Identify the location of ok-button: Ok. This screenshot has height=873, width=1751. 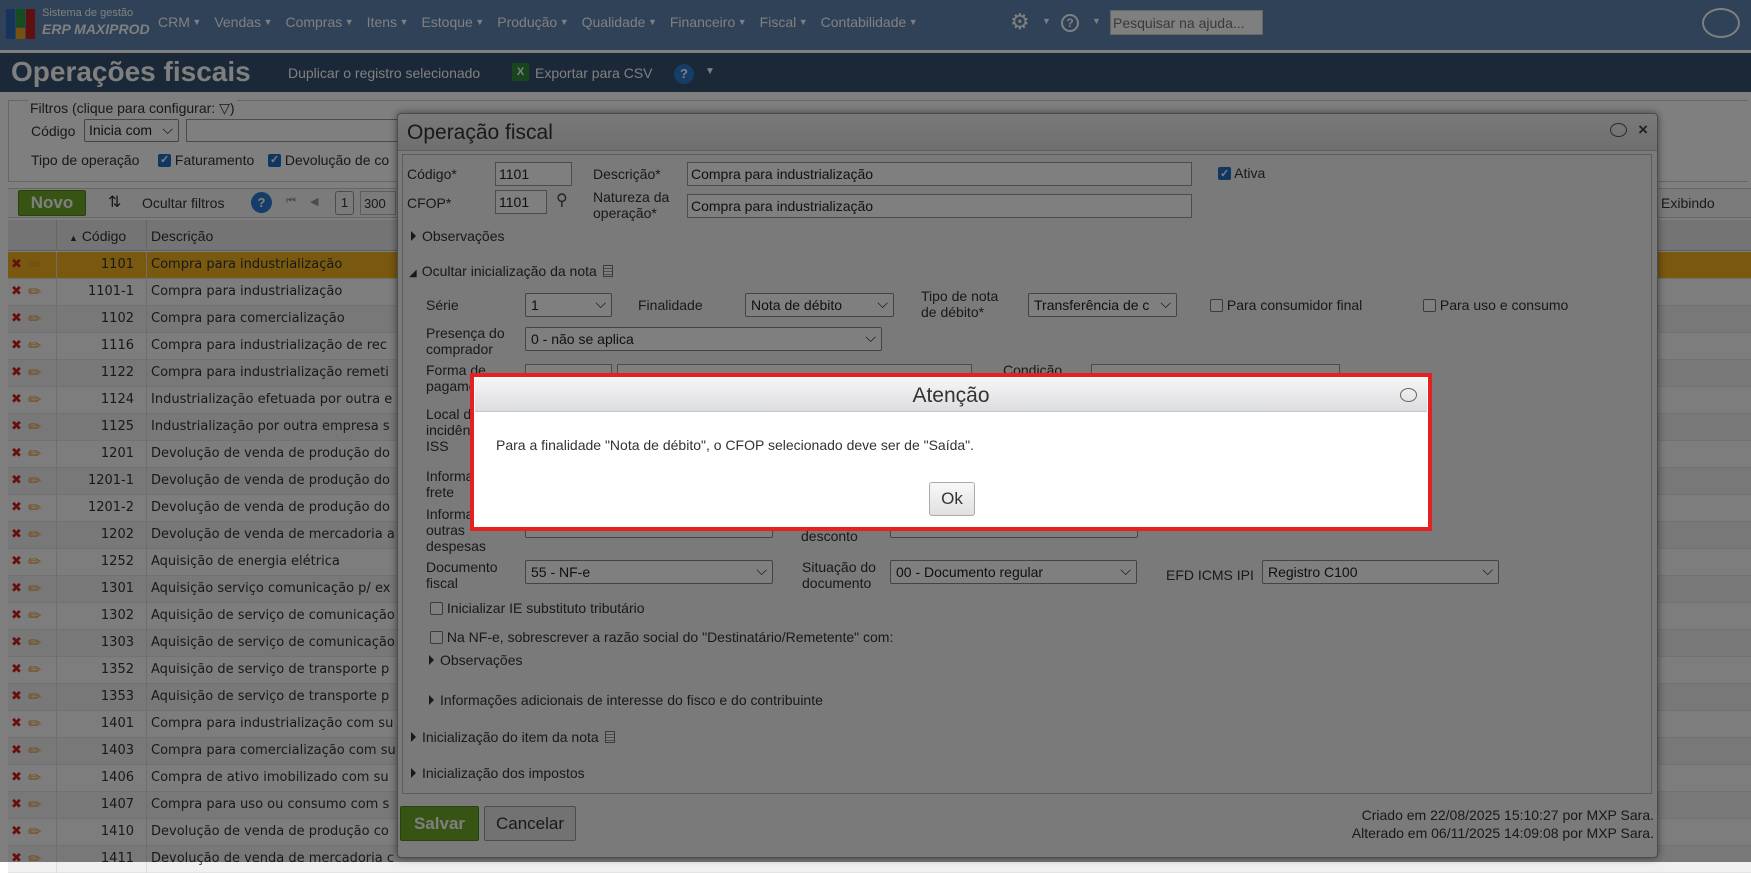
(952, 499).